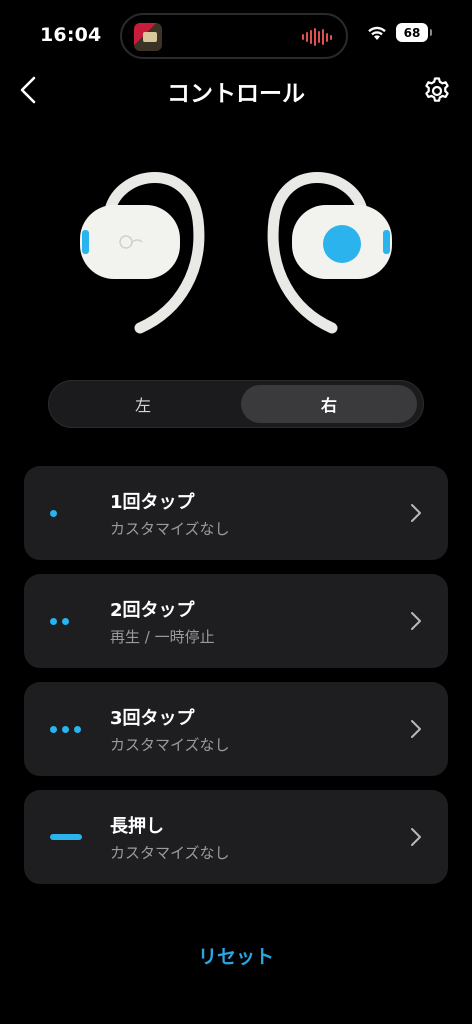 The height and width of the screenshot is (1024, 472). What do you see at coordinates (70, 729) in the screenshot?
I see `triple-dot-icon` at bounding box center [70, 729].